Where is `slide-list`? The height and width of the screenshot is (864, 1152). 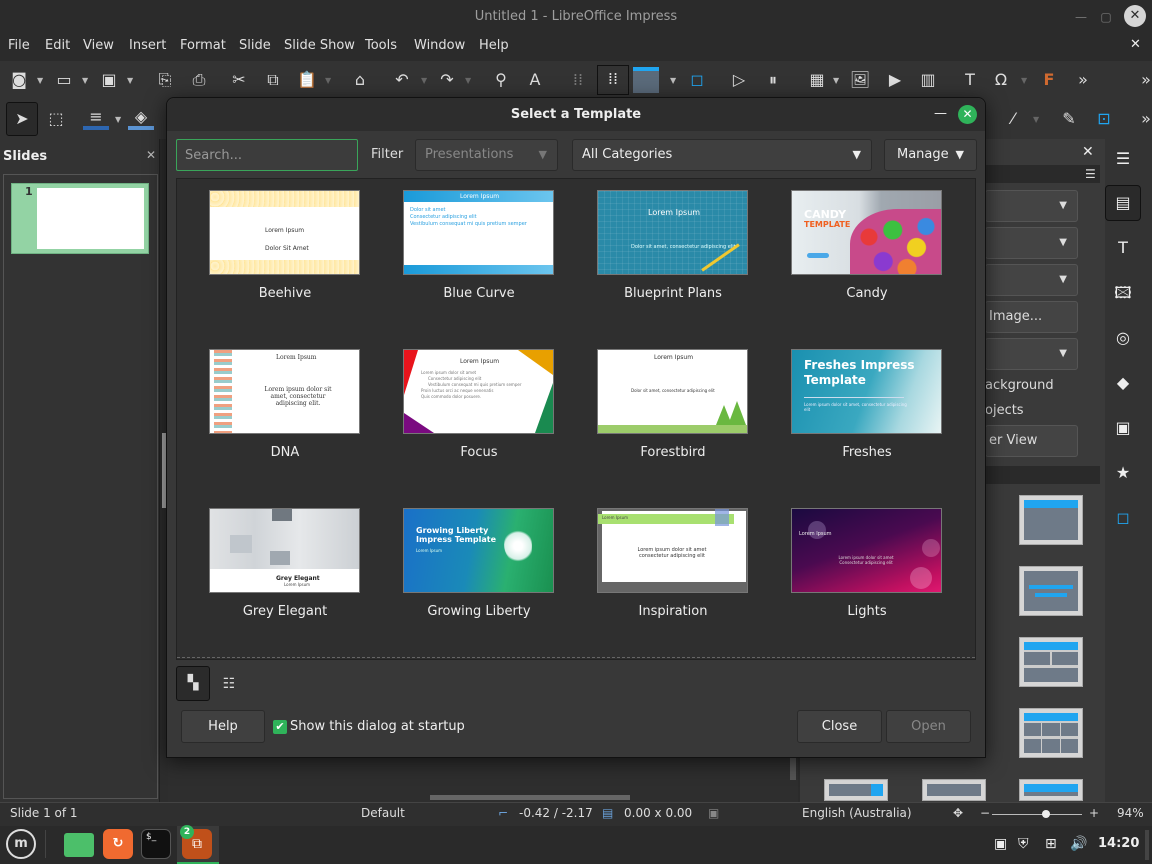 slide-list is located at coordinates (80, 486).